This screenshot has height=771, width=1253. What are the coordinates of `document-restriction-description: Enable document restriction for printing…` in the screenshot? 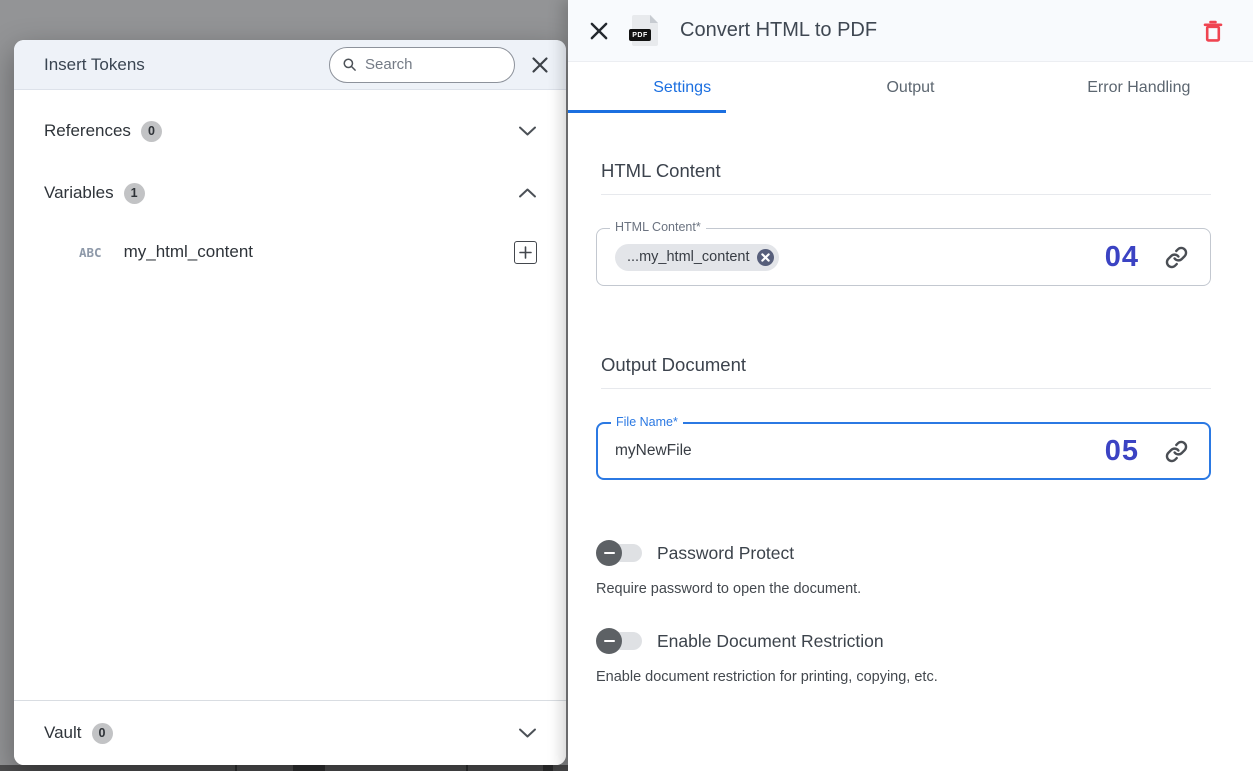 It's located at (767, 677).